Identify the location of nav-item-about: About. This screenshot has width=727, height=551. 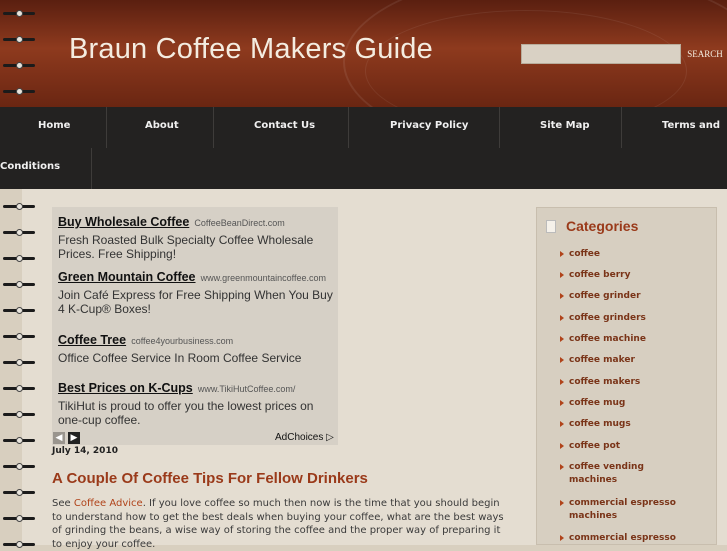
(162, 125).